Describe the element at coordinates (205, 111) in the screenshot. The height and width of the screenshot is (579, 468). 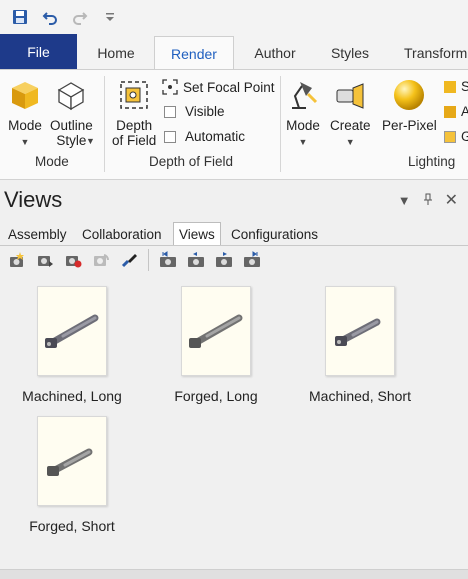
I see `visible-label: Visible` at that location.